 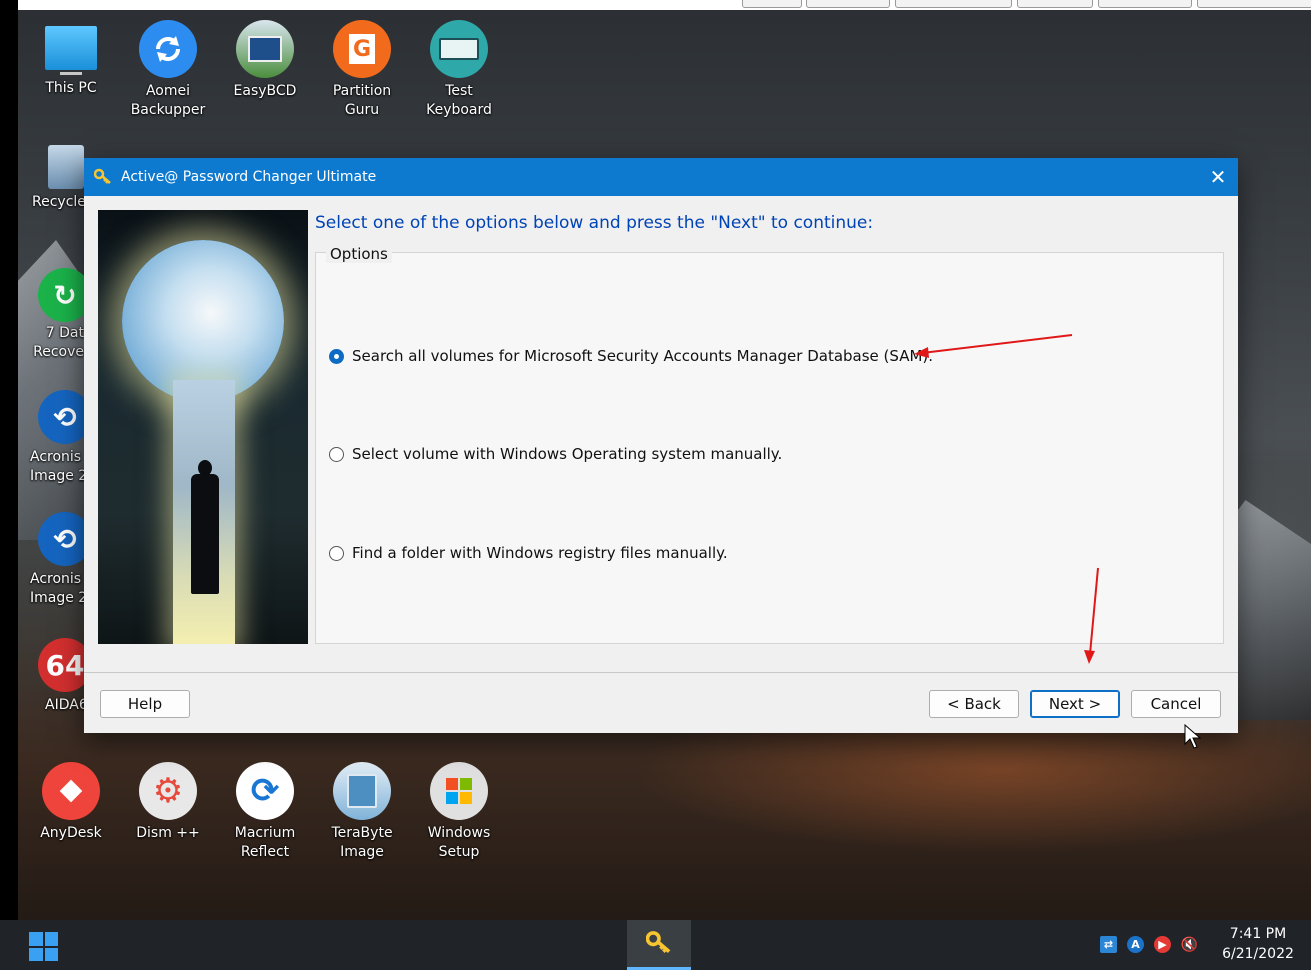 I want to click on key-icon, so click(x=658, y=945).